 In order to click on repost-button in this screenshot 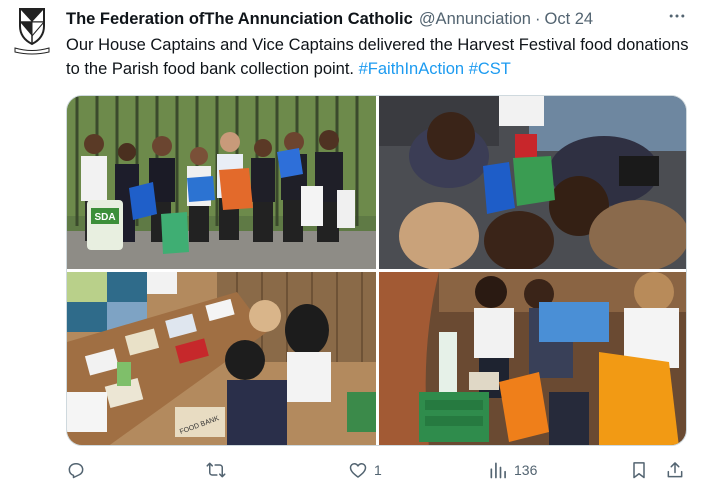, I will do `click(216, 470)`.